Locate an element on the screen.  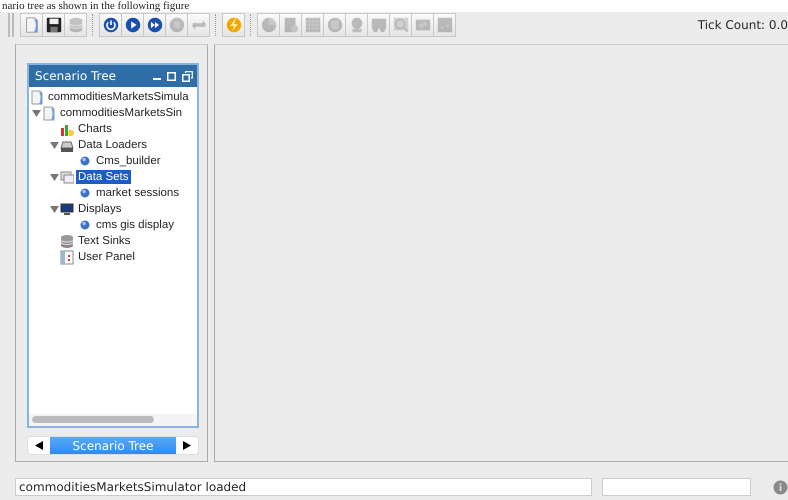
play-icon is located at coordinates (133, 25).